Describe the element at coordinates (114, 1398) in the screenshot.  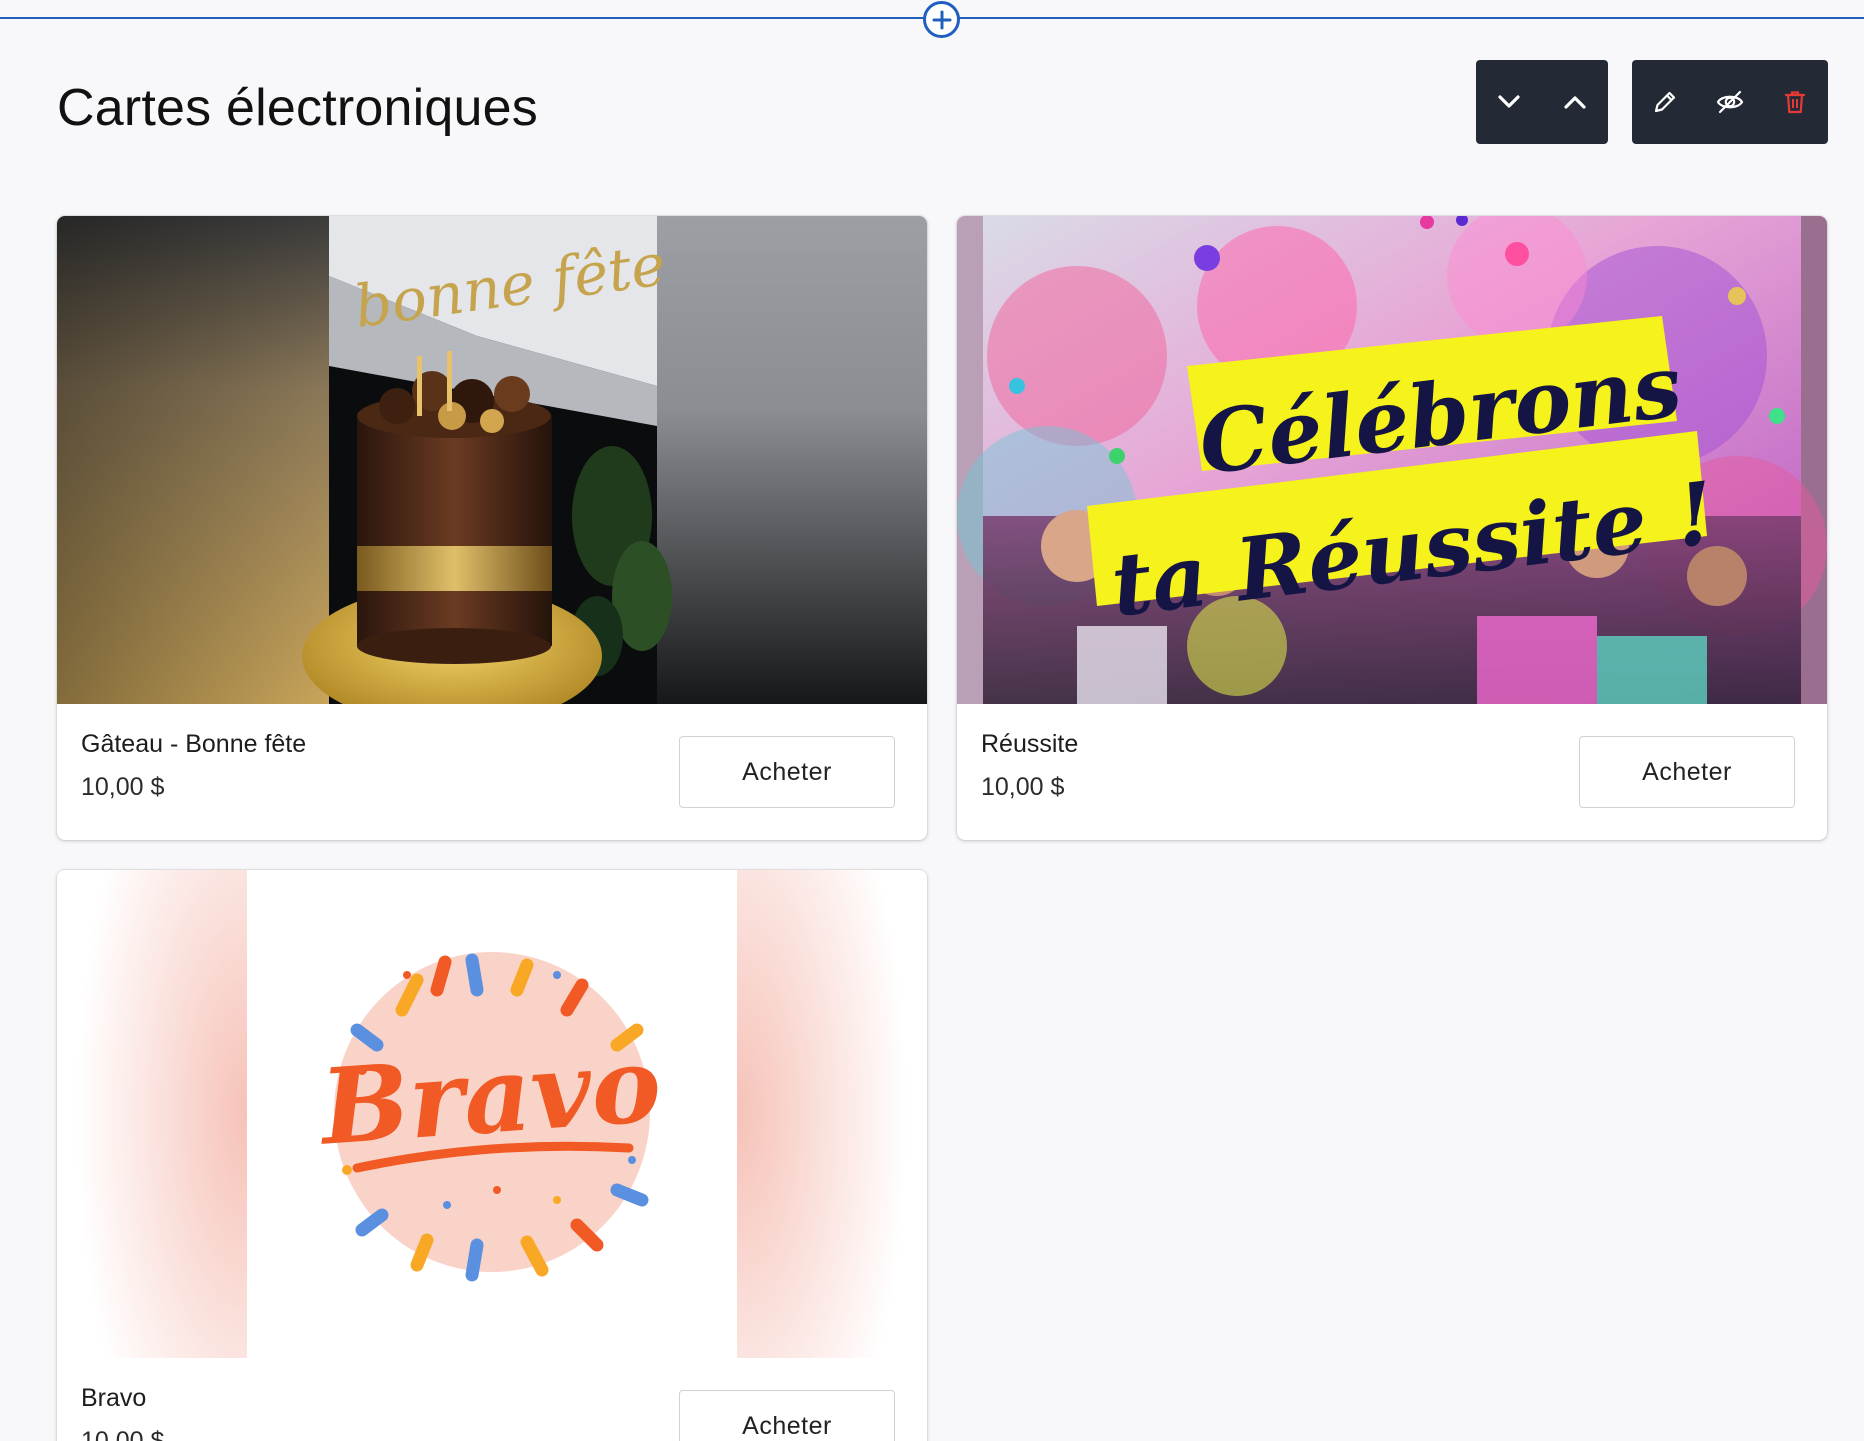
I see `ecard-name: Bravo` at that location.